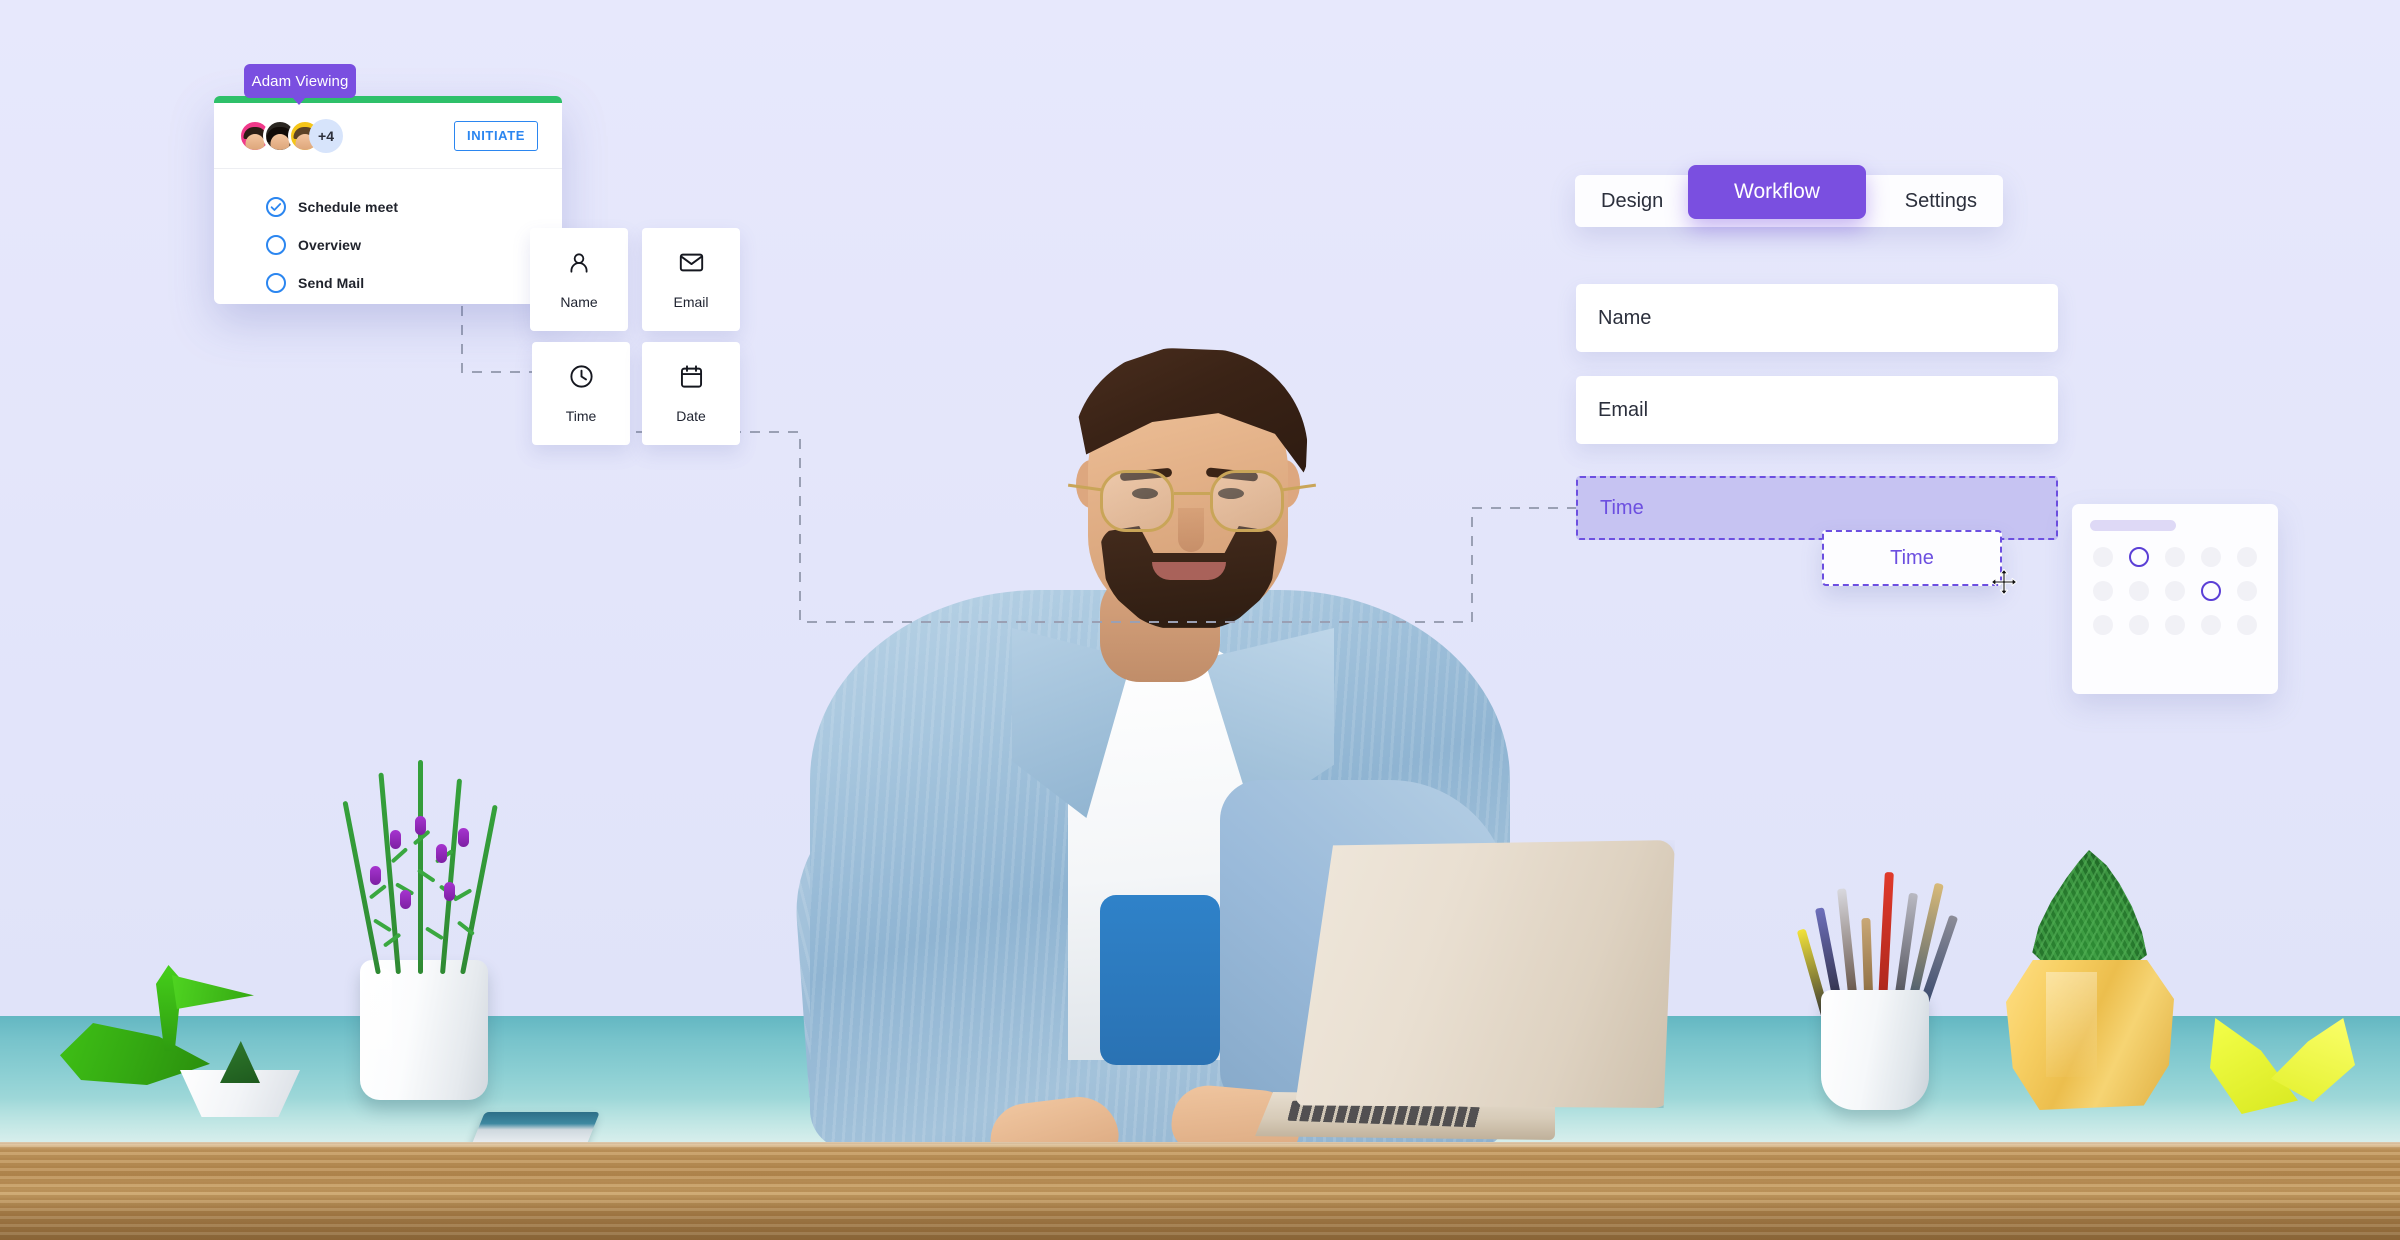 The height and width of the screenshot is (1240, 2400). Describe the element at coordinates (331, 283) in the screenshot. I see `list-item-label: Send Mail` at that location.